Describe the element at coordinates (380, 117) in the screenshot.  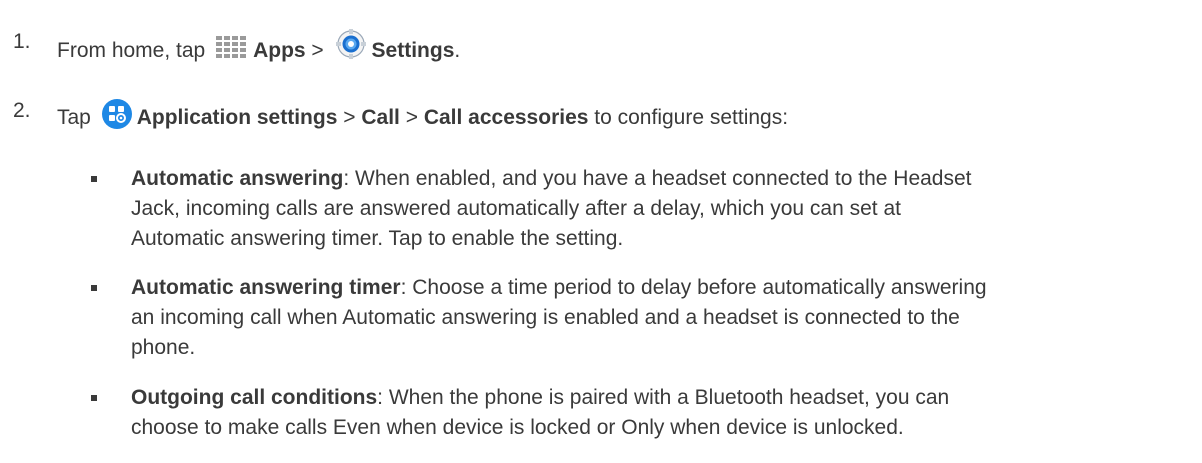
I see `call-label: Call` at that location.